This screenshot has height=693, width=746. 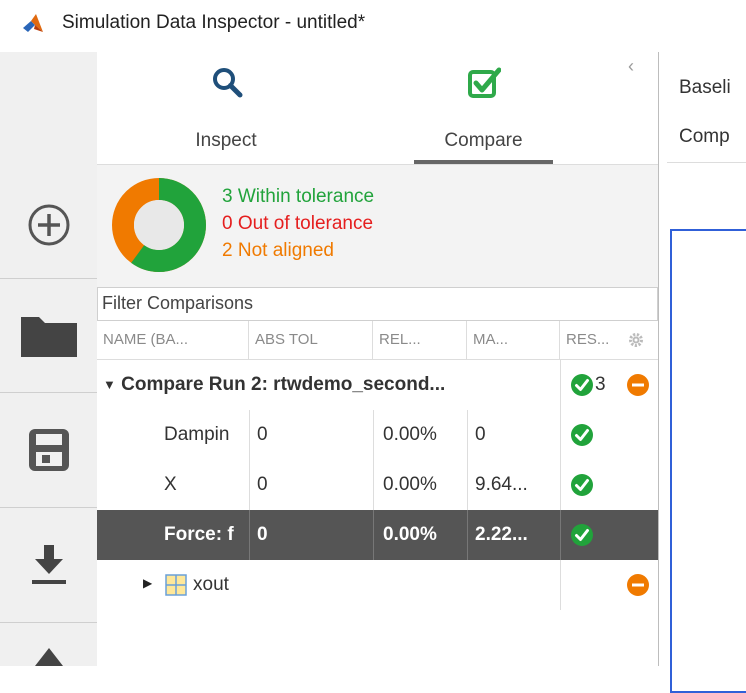 I want to click on not-aligned-count: 2 Not aligned, so click(x=278, y=251).